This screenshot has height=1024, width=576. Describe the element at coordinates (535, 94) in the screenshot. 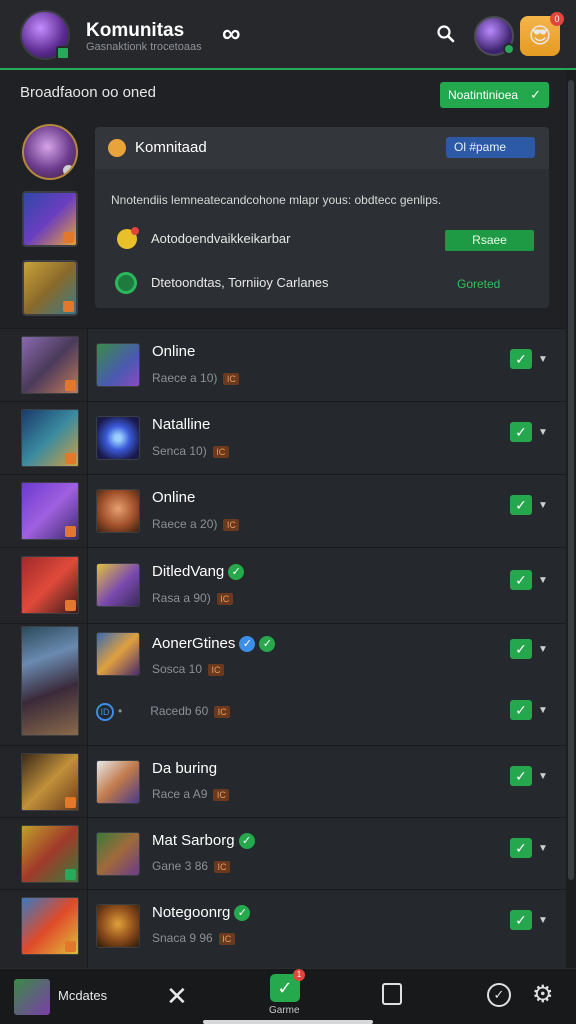

I see `checkmark-icon: ✓` at that location.